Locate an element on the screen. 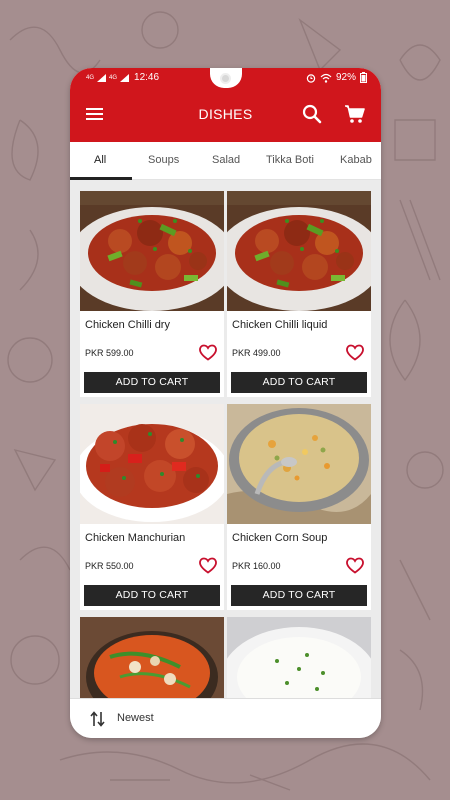 Image resolution: width=450 pixels, height=800 pixels. sort-label: Newest is located at coordinates (135, 718).